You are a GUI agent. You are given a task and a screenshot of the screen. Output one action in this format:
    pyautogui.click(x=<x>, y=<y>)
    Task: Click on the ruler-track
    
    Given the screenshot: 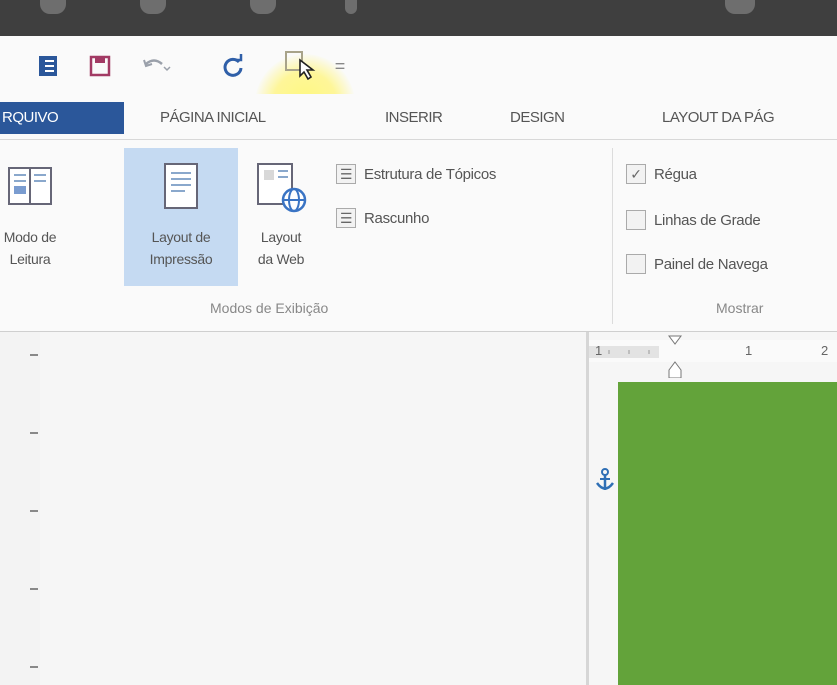 What is the action you would take?
    pyautogui.click(x=624, y=352)
    